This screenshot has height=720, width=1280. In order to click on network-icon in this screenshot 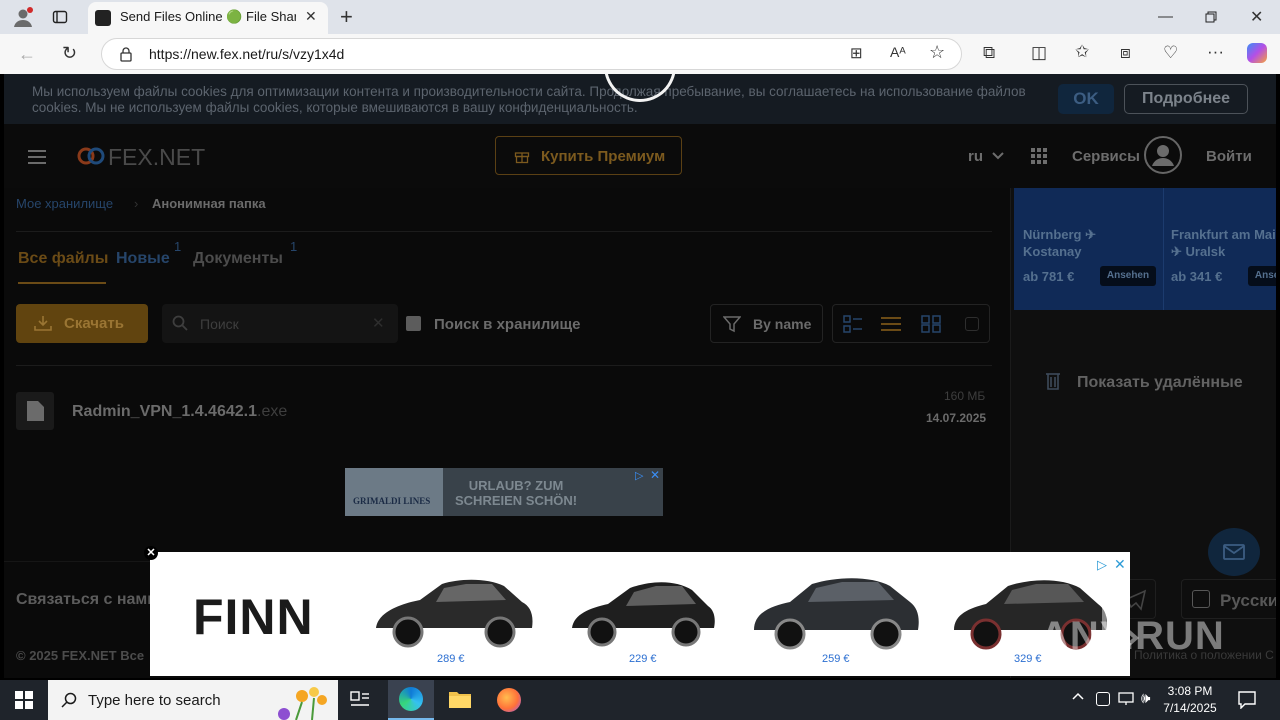, I will do `click(1126, 699)`.